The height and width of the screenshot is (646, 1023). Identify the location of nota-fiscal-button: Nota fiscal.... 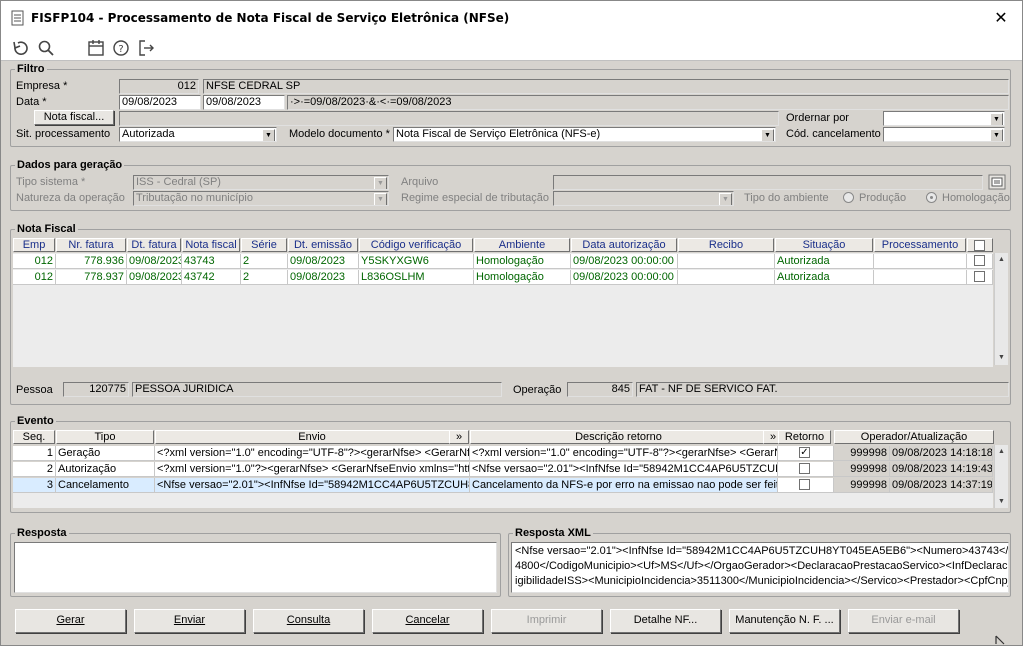
(74, 117).